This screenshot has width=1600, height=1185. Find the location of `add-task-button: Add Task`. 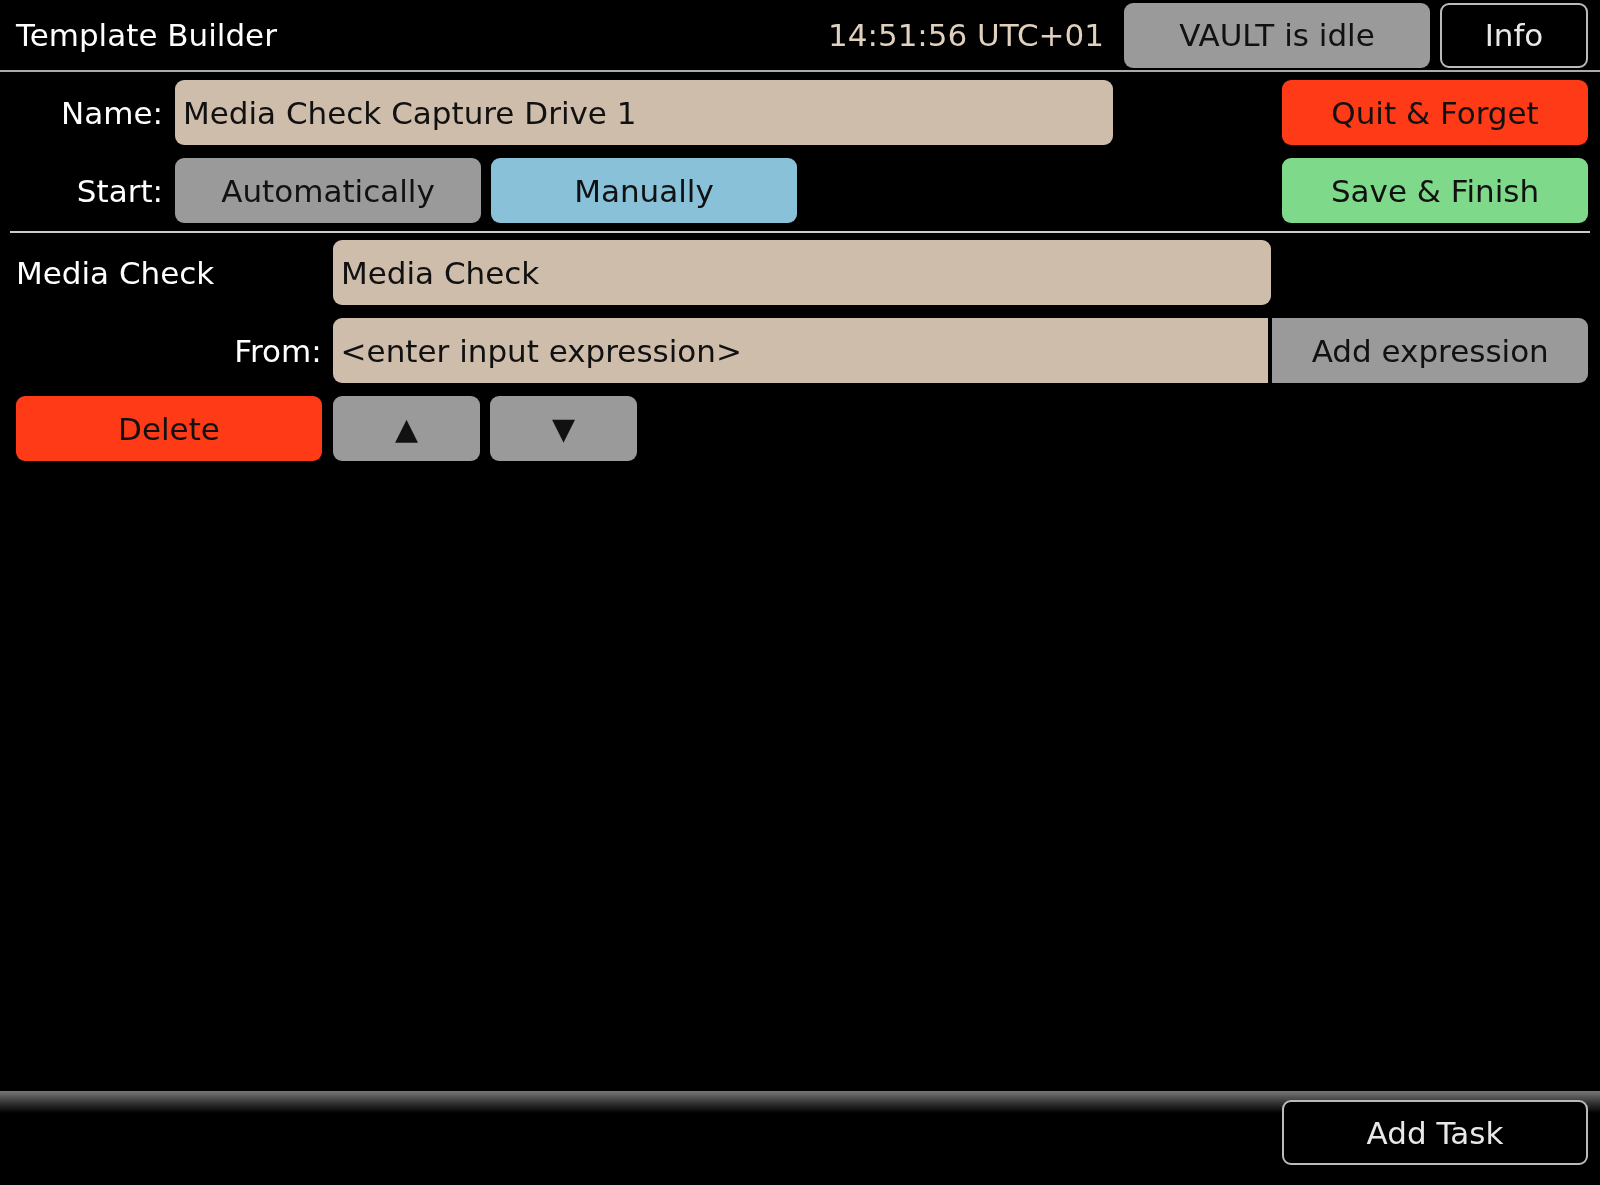

add-task-button: Add Task is located at coordinates (1435, 1132).